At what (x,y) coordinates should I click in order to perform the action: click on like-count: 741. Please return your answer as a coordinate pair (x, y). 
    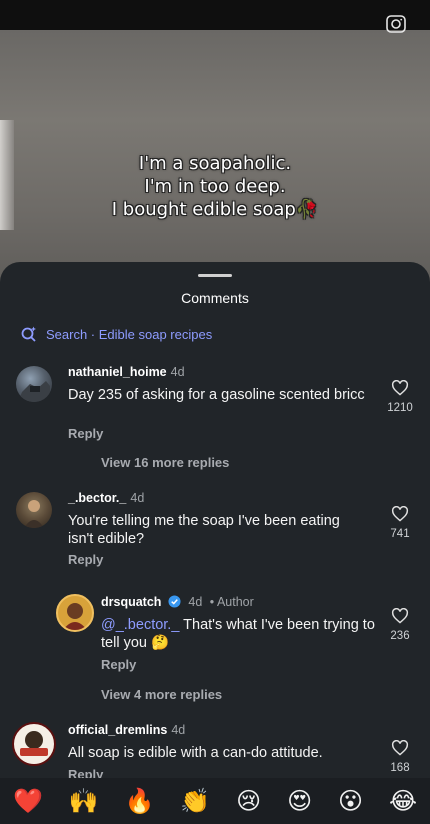
    Looking at the image, I should click on (400, 534).